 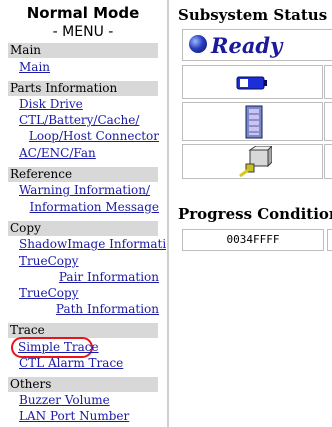 I want to click on section-parts-information: Parts Information, so click(x=83, y=88).